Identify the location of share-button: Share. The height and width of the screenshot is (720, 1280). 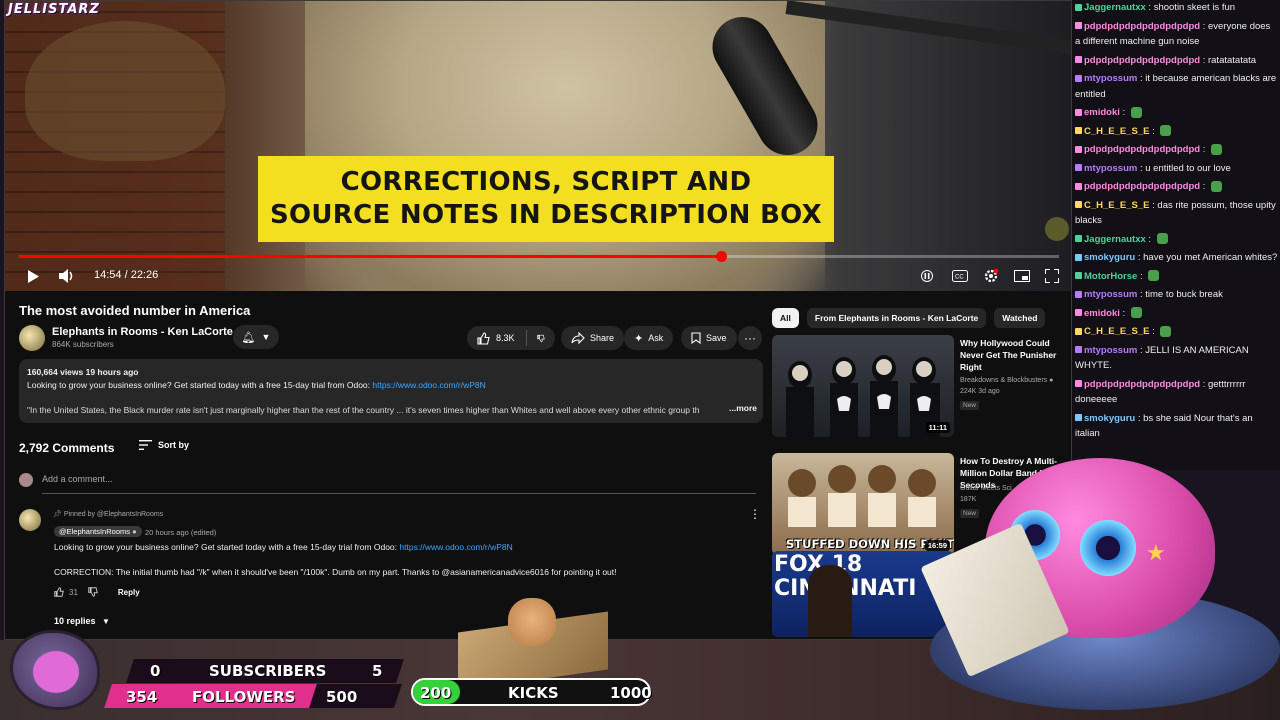
(593, 338).